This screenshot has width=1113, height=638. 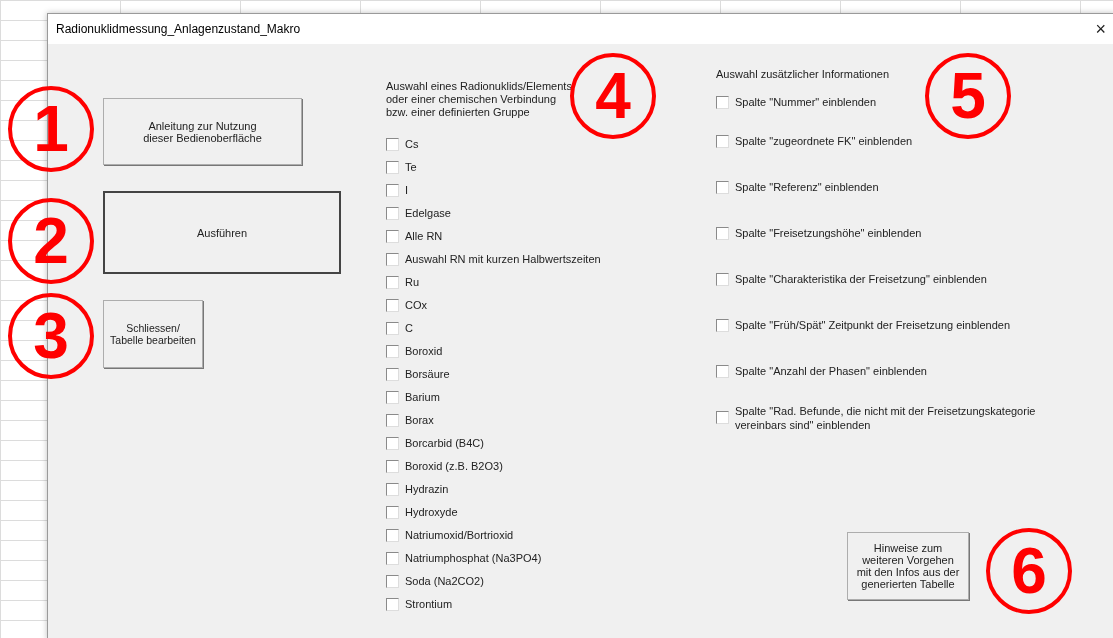 I want to click on group-heading: Auswahl eines Radionuklids/Elements oder einer chemischen Verbindung bzw. einer definierten Gruppe, so click(x=479, y=99).